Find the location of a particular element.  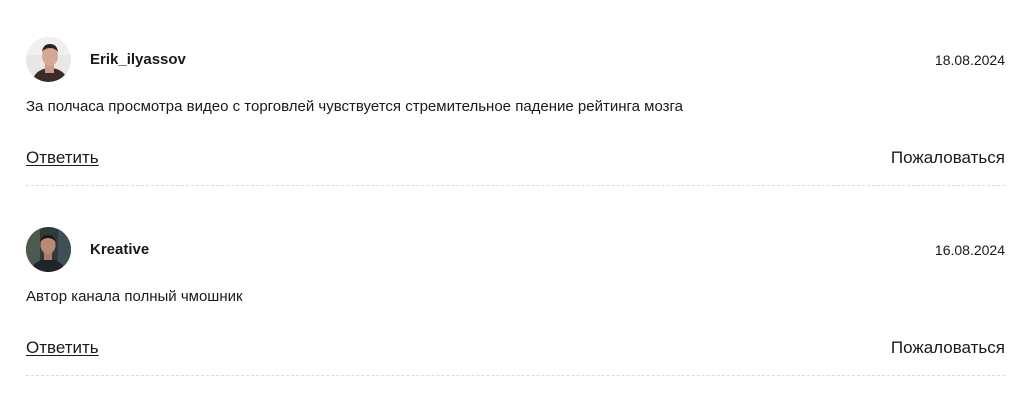

comment-author: Kreative is located at coordinates (119, 250).